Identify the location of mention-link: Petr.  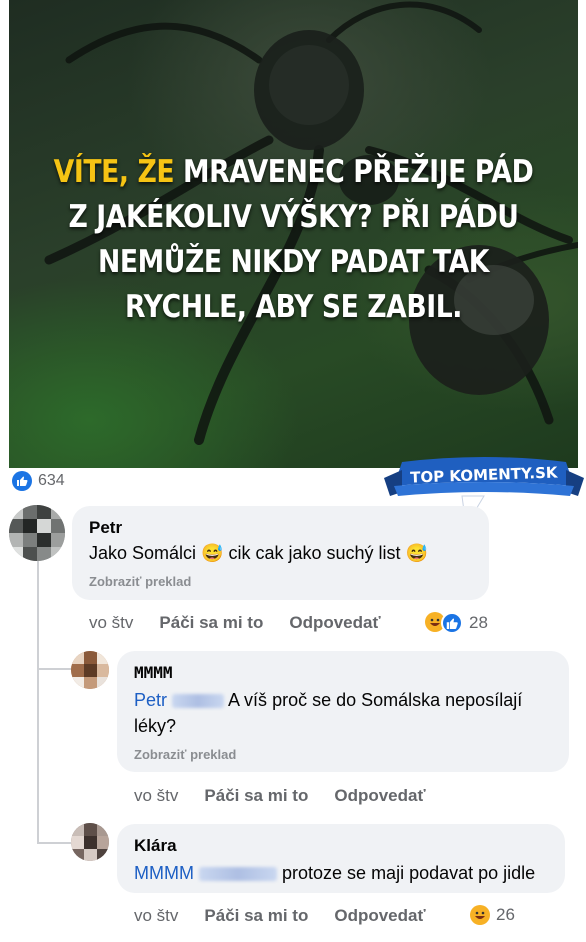
(150, 700).